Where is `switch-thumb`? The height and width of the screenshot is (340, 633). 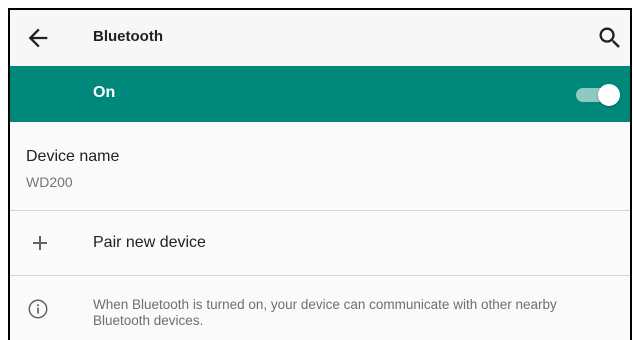 switch-thumb is located at coordinates (609, 95).